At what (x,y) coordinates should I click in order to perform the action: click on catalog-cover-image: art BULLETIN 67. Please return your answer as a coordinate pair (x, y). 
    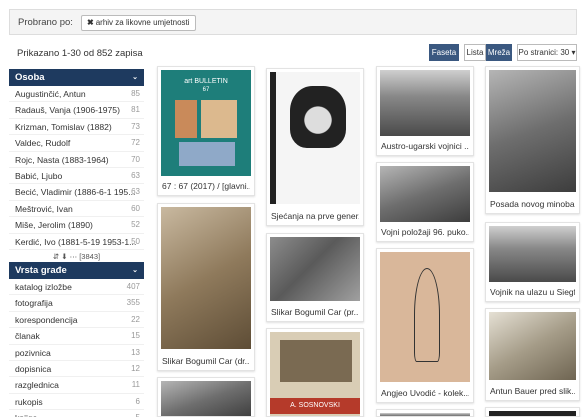
    Looking at the image, I should click on (206, 123).